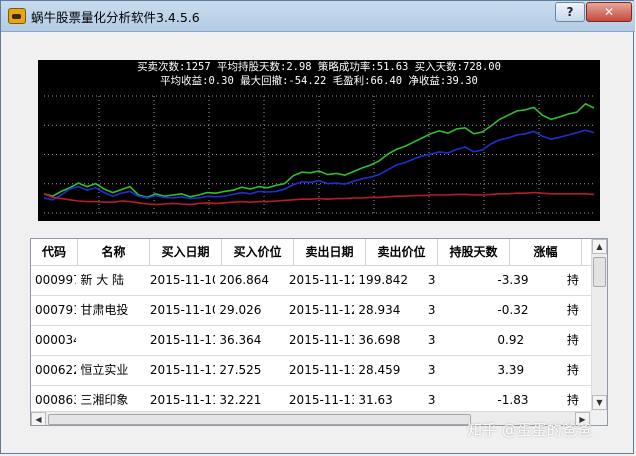 This screenshot has height=456, width=636. What do you see at coordinates (258, 252) in the screenshot?
I see `column-header: 买入价位` at bounding box center [258, 252].